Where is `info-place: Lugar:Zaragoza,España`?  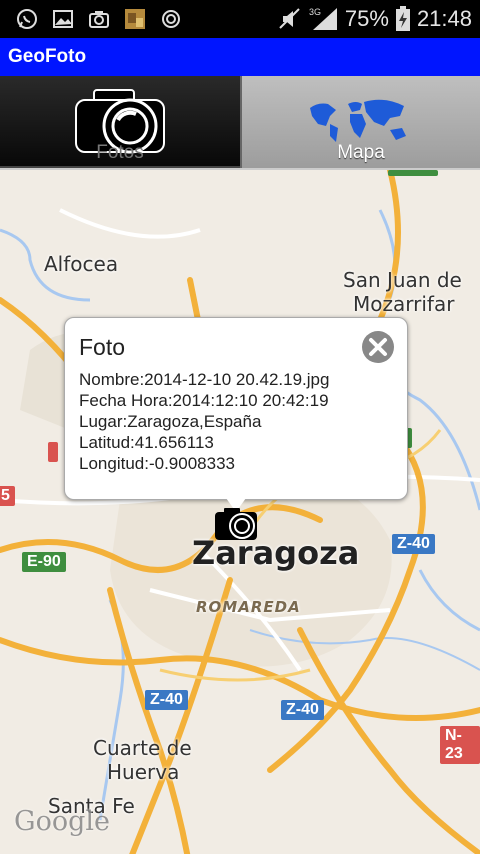 info-place: Lugar:Zaragoza,España is located at coordinates (170, 421).